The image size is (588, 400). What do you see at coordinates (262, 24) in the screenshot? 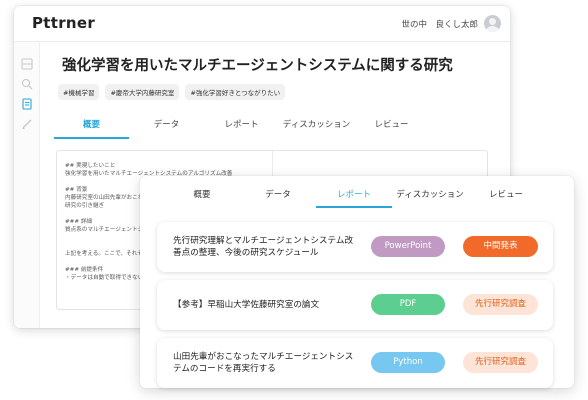
I see `top-bar: Pttrner 世の中 良くし太郎` at bounding box center [262, 24].